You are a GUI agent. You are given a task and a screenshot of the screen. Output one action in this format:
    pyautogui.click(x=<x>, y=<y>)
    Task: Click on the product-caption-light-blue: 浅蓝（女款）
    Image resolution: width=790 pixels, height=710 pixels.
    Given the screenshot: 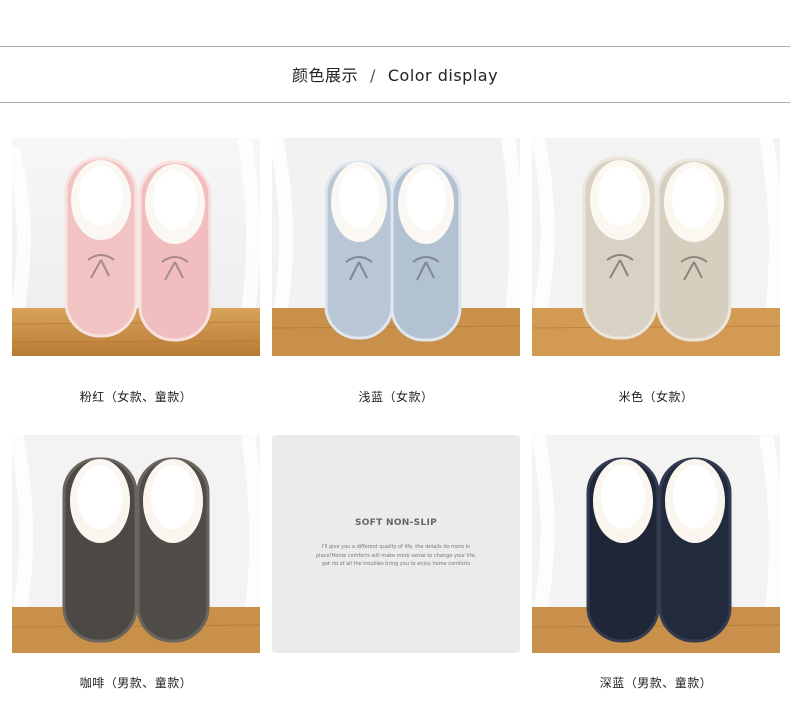 What is the action you would take?
    pyautogui.click(x=396, y=397)
    